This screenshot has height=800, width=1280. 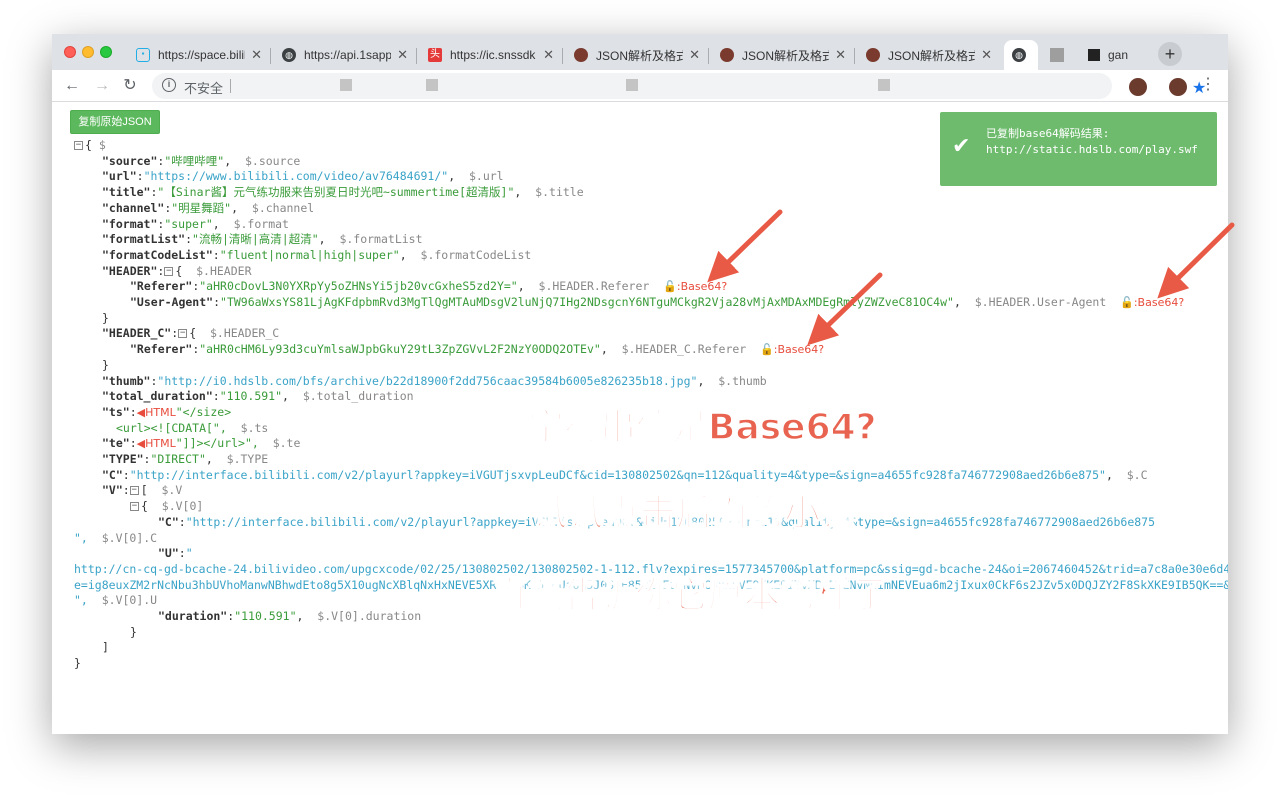 What do you see at coordinates (745, 246) in the screenshot?
I see `arrow-to-referer` at bounding box center [745, 246].